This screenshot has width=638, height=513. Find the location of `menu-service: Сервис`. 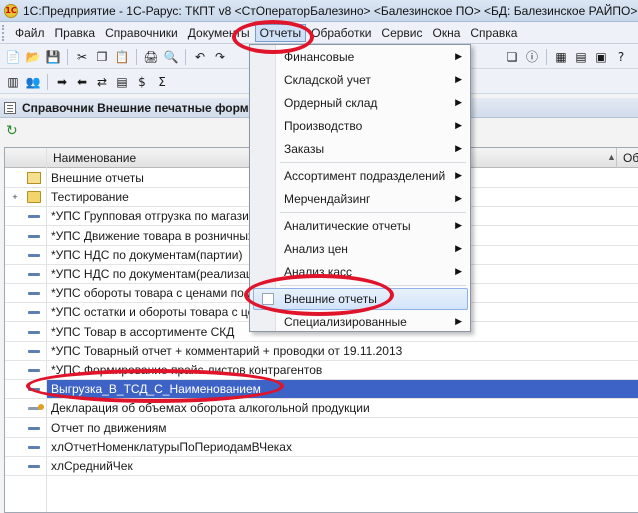

menu-service: Сервис is located at coordinates (401, 33).